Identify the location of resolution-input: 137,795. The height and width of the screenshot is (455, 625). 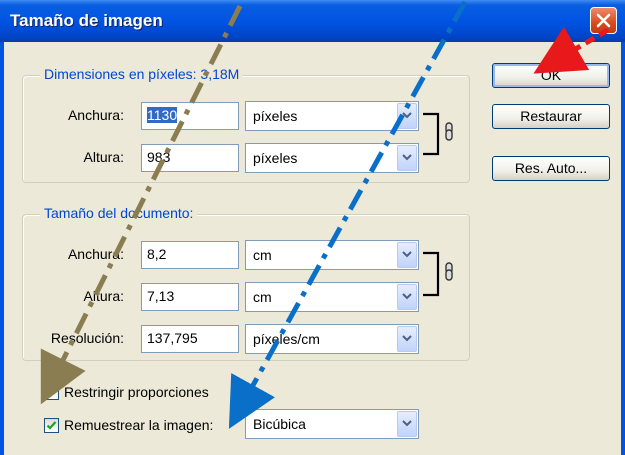
(190, 339).